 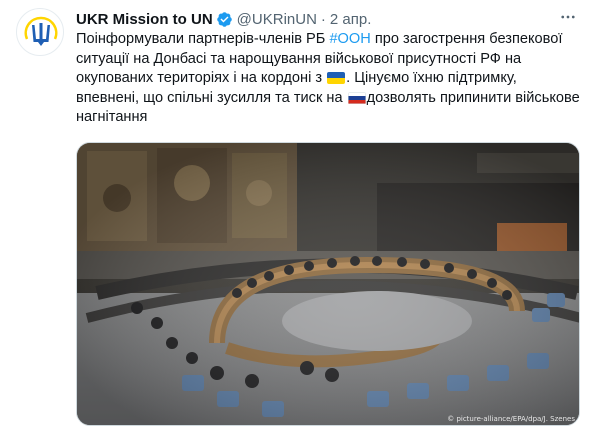 I want to click on russia-flag-icon, so click(x=356, y=97).